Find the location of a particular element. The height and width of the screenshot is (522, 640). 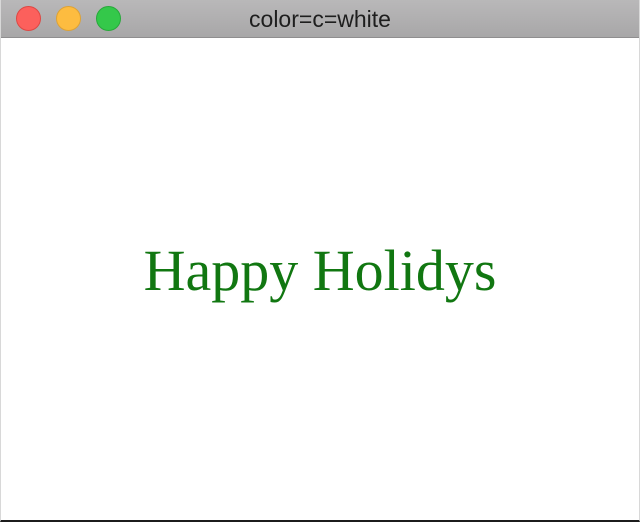

greeting-text: Happy Holidys is located at coordinates (320, 270).